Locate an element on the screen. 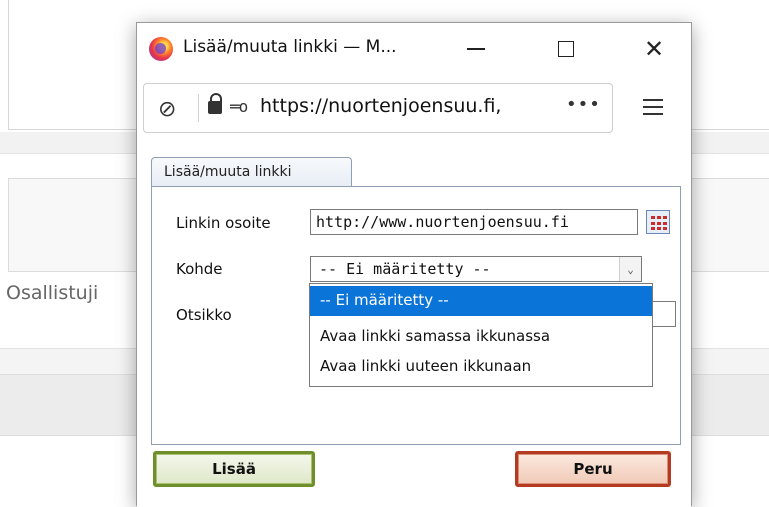 This screenshot has width=769, height=507. minimize-icon is located at coordinates (476, 49).